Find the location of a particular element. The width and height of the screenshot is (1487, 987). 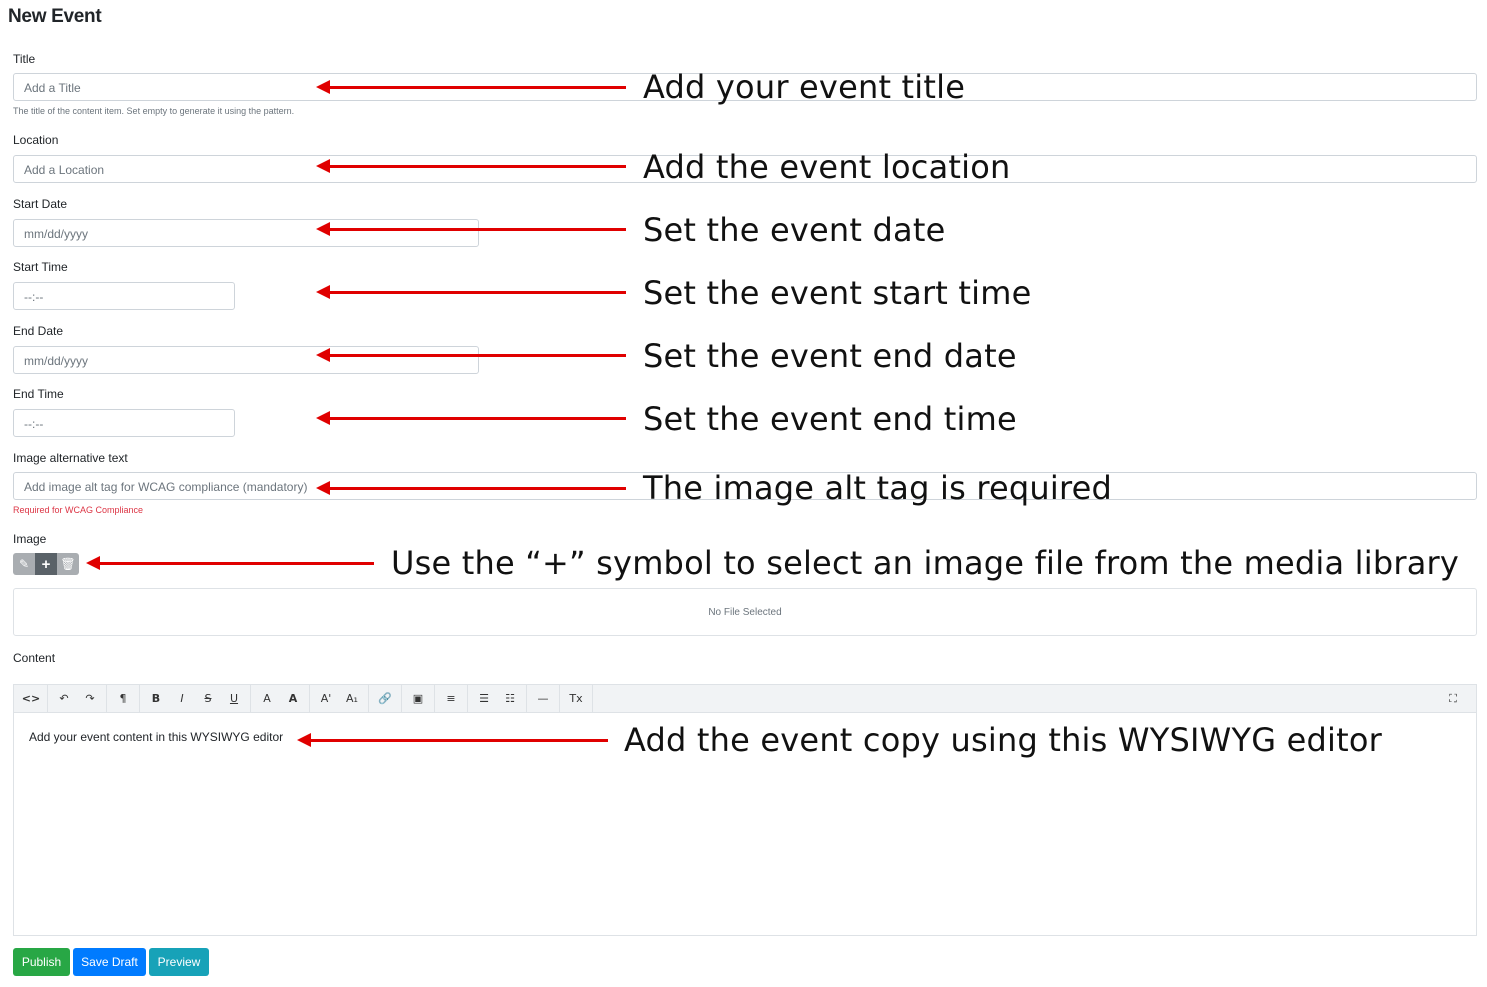

paragraph-format-icon: ¶ is located at coordinates (123, 699).